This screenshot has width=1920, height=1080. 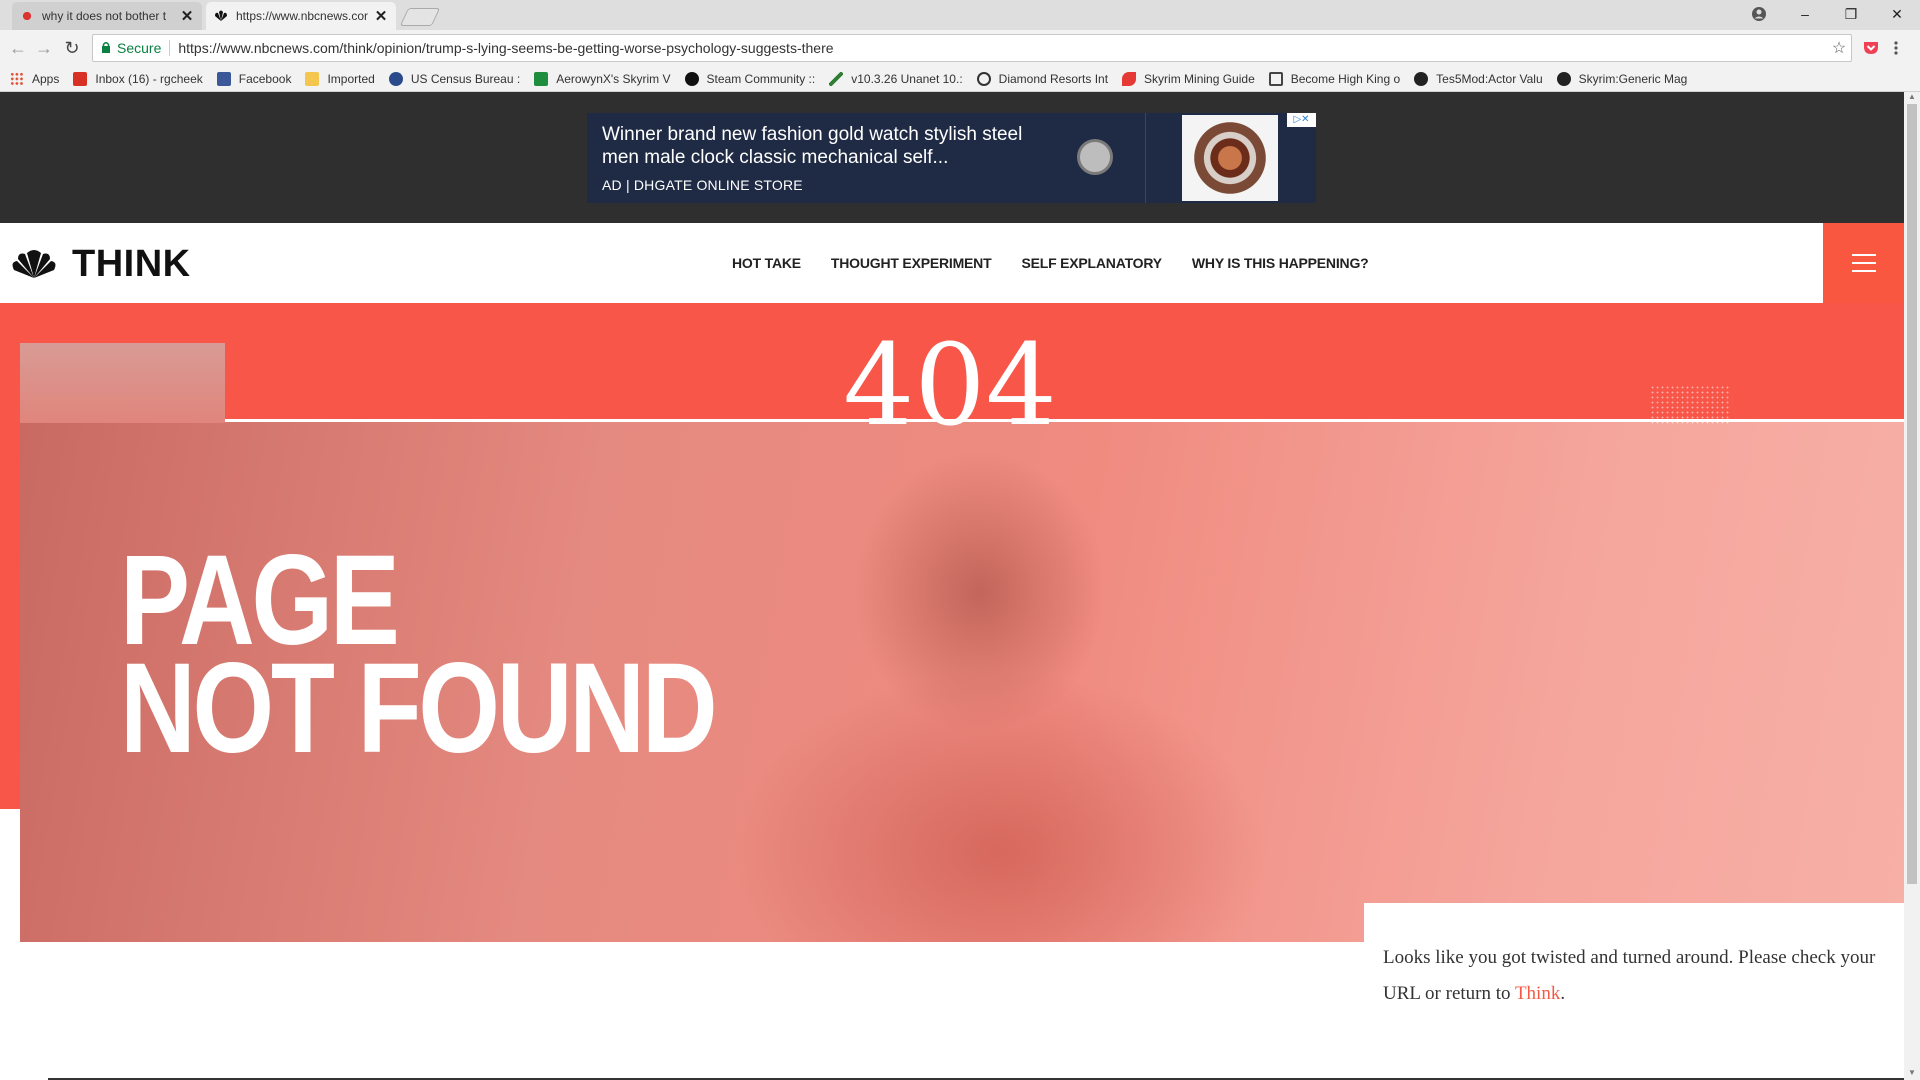 I want to click on bookmark-apps: Apps, so click(x=34, y=78).